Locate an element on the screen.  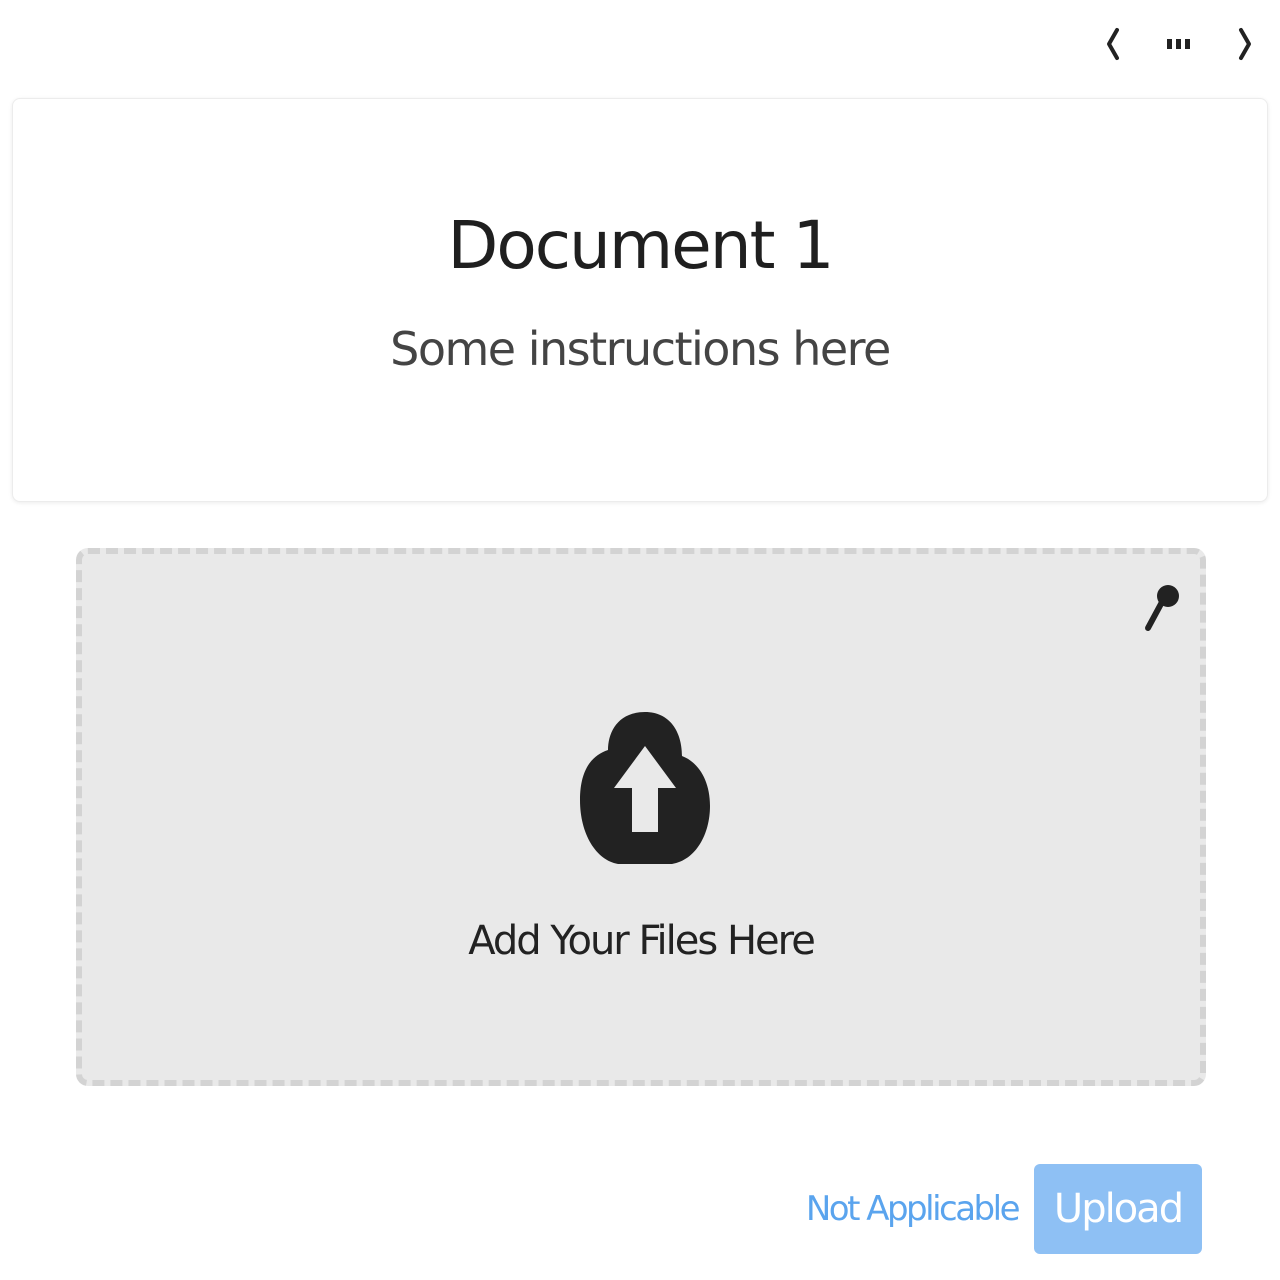
chevron-right-icon is located at coordinates (1245, 44).